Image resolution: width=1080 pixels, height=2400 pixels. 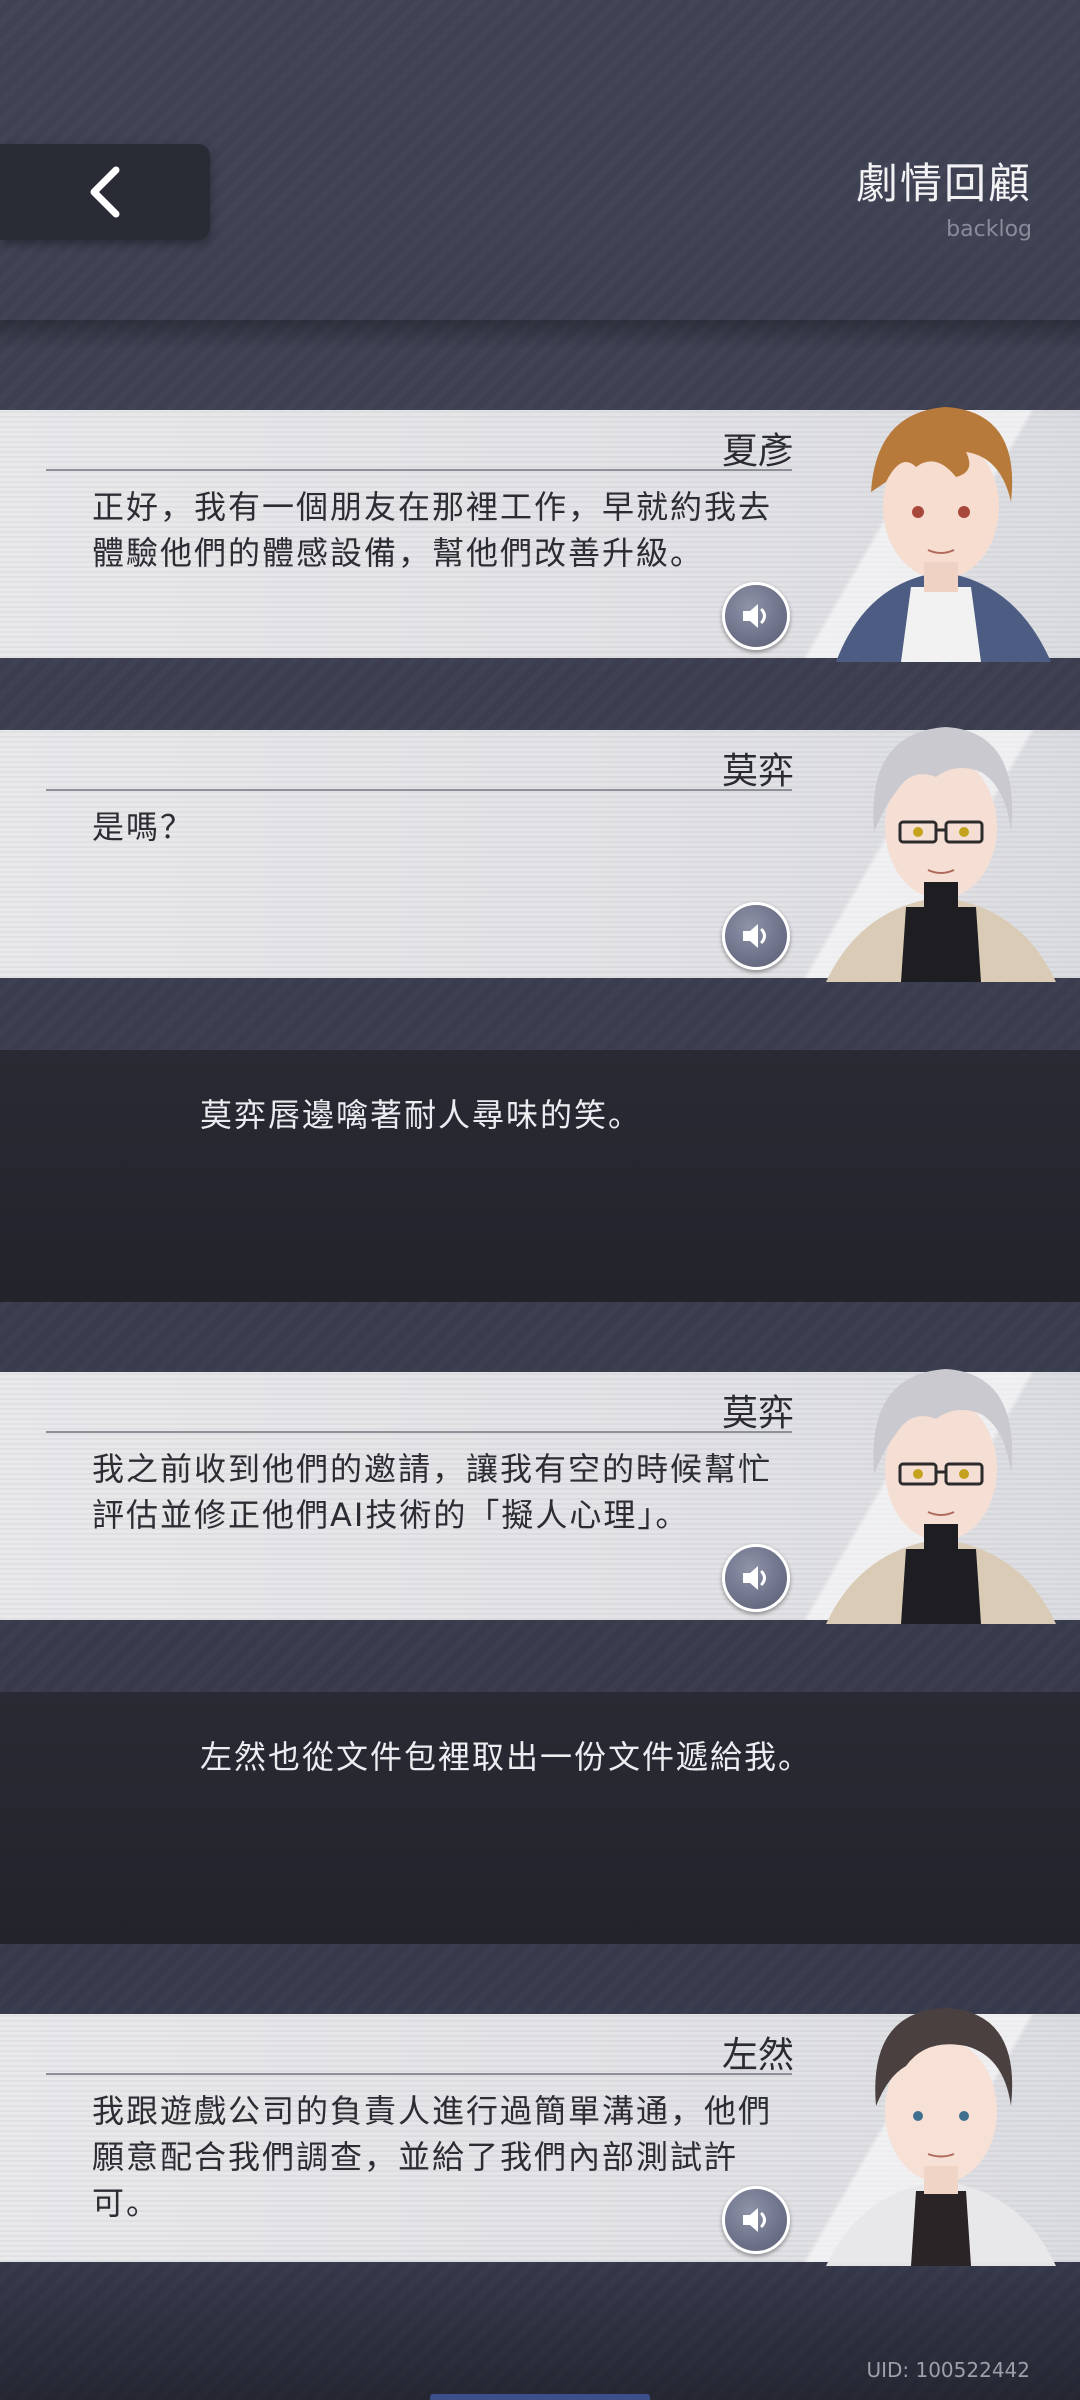 What do you see at coordinates (757, 2055) in the screenshot?
I see `speaker-name: 左然` at bounding box center [757, 2055].